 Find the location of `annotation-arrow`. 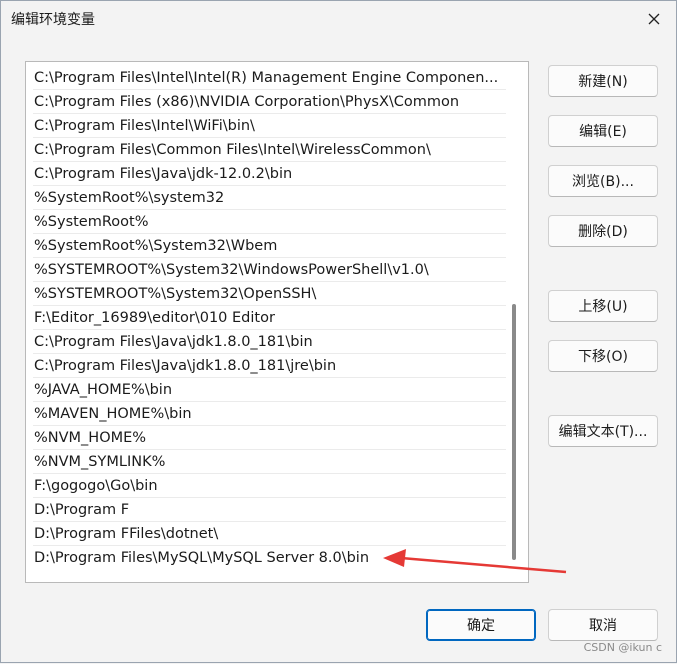

annotation-arrow is located at coordinates (475, 561).